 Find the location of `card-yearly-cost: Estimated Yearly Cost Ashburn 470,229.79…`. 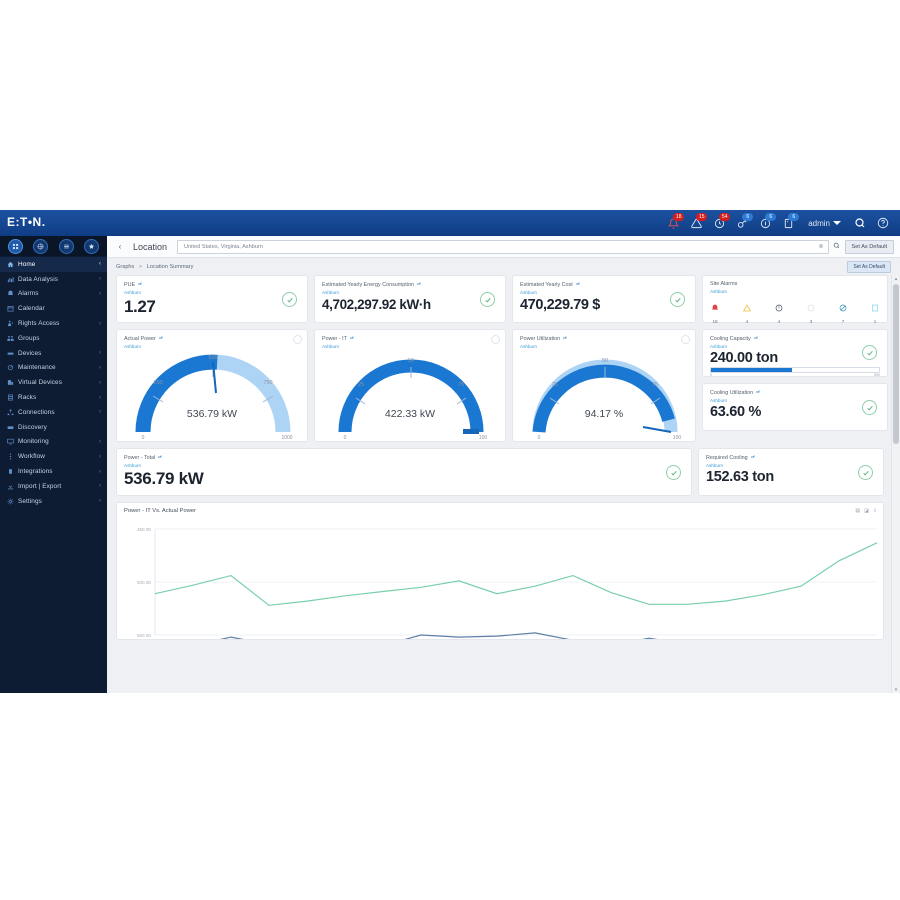

card-yearly-cost: Estimated Yearly Cost Ashburn 470,229.79… is located at coordinates (604, 299).